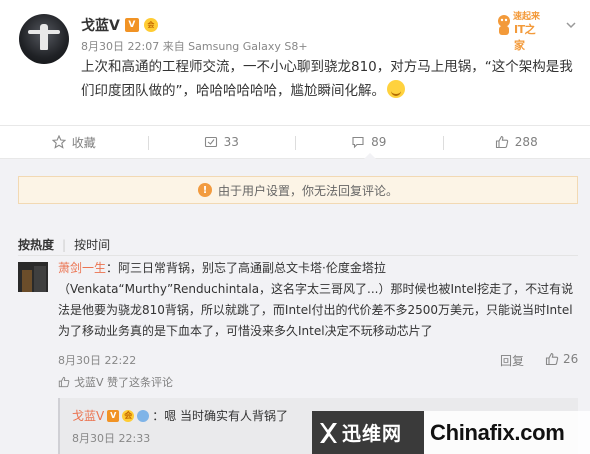 The height and width of the screenshot is (454, 590). Describe the element at coordinates (33, 277) in the screenshot. I see `commenter-avatar` at that location.